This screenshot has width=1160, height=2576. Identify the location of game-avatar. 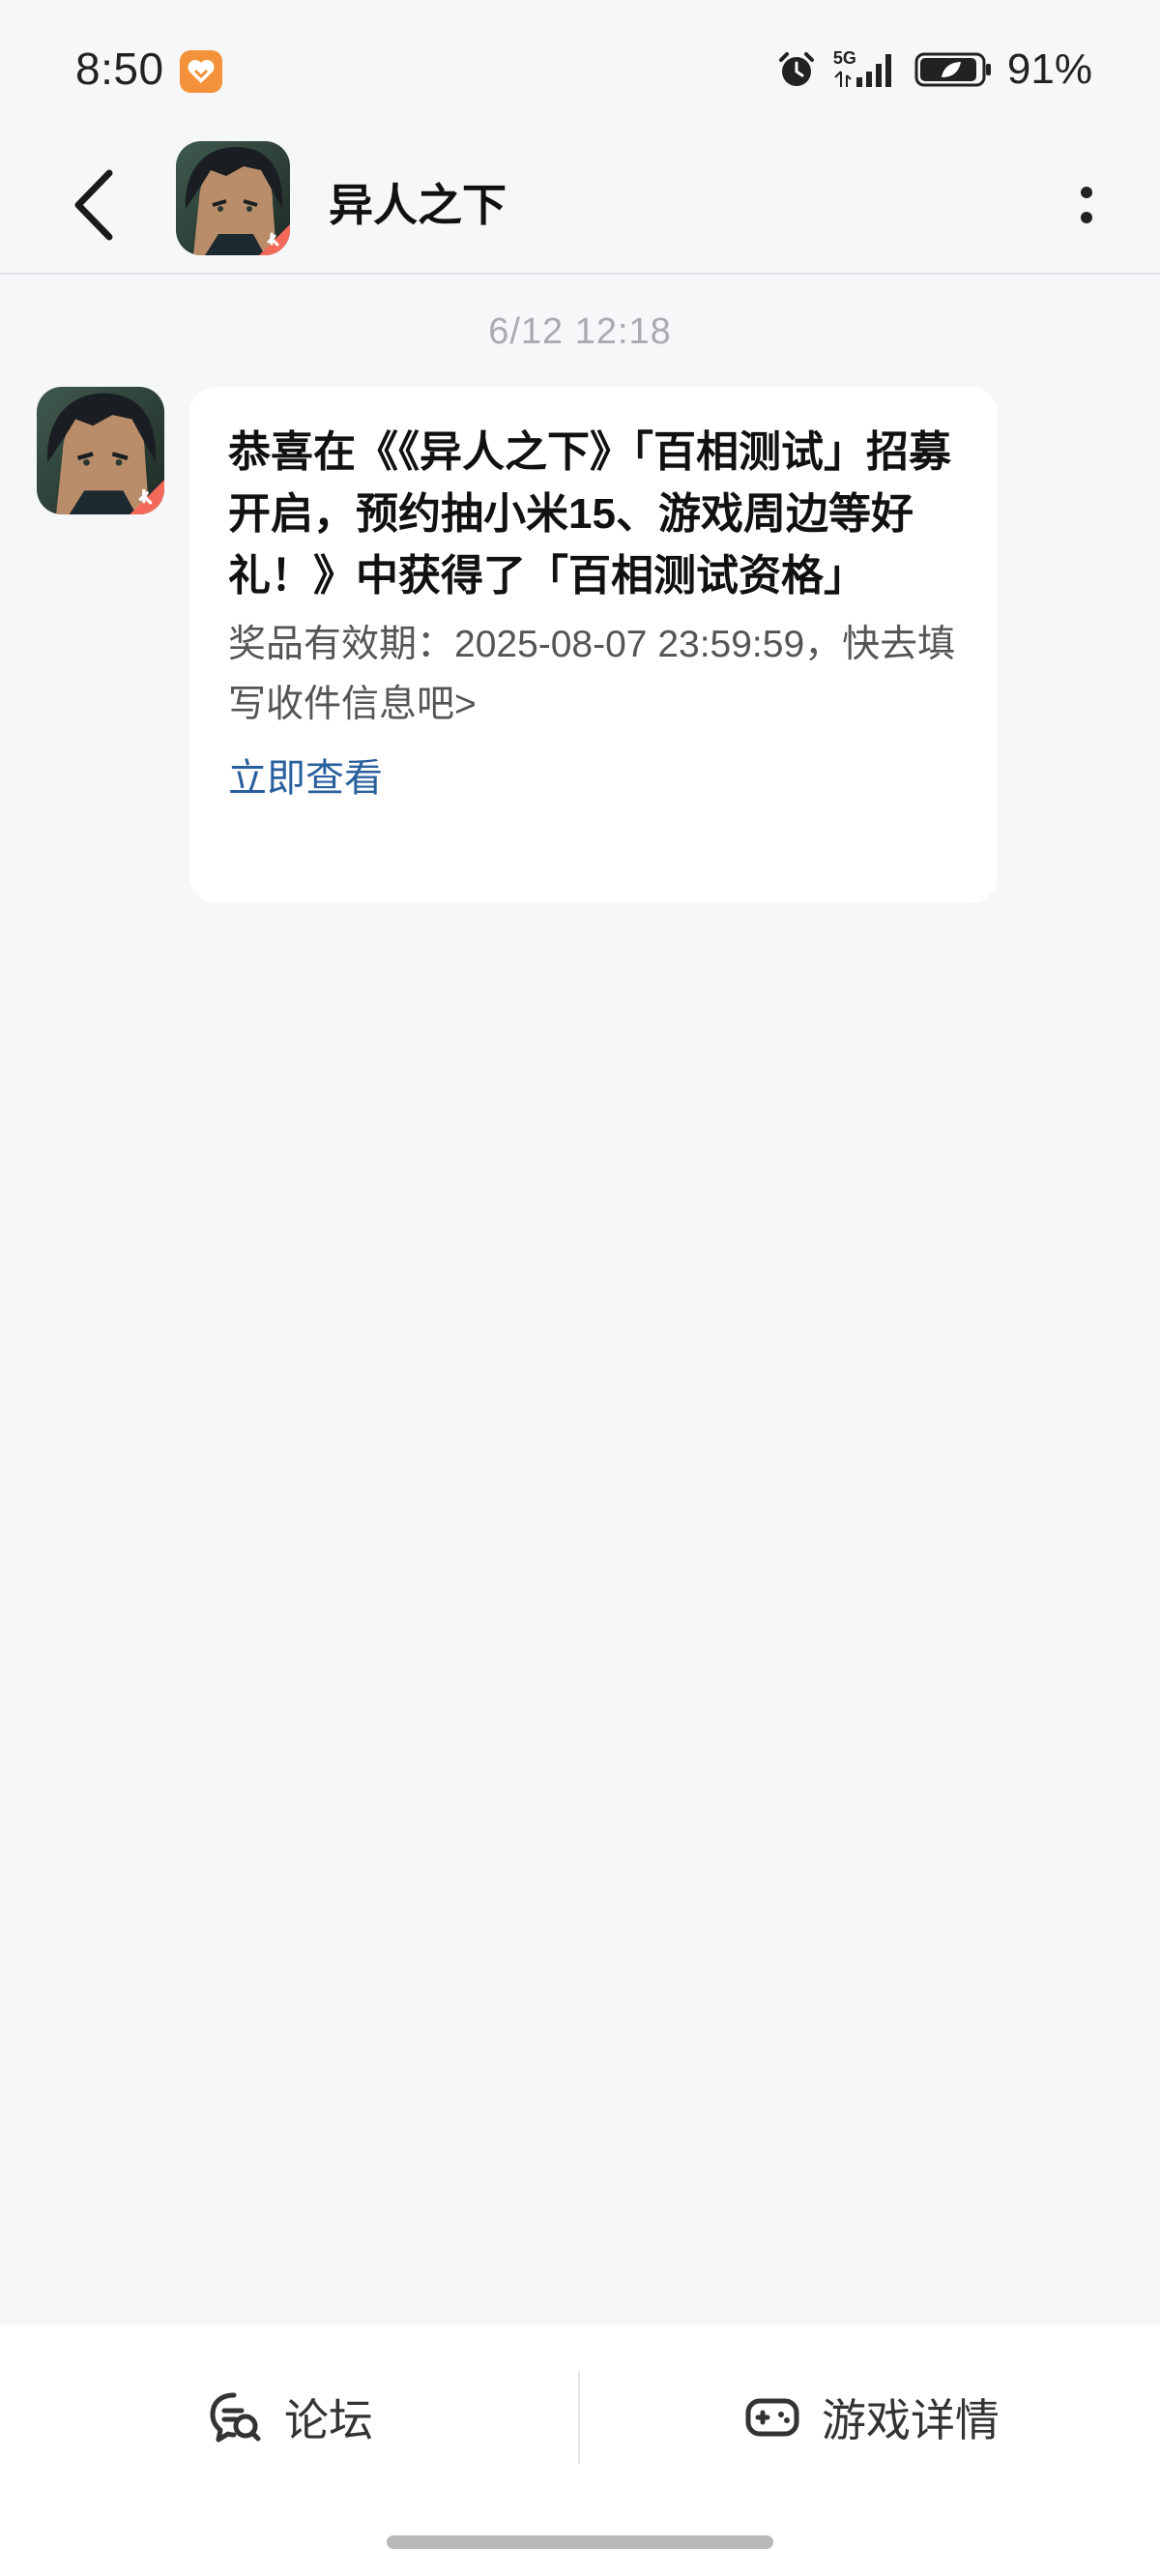
(233, 198).